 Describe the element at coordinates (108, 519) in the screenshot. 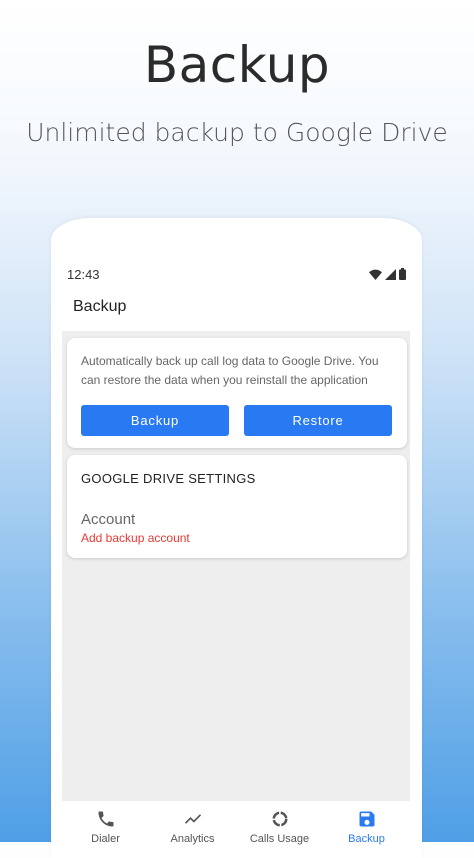

I see `account-label: Account` at that location.